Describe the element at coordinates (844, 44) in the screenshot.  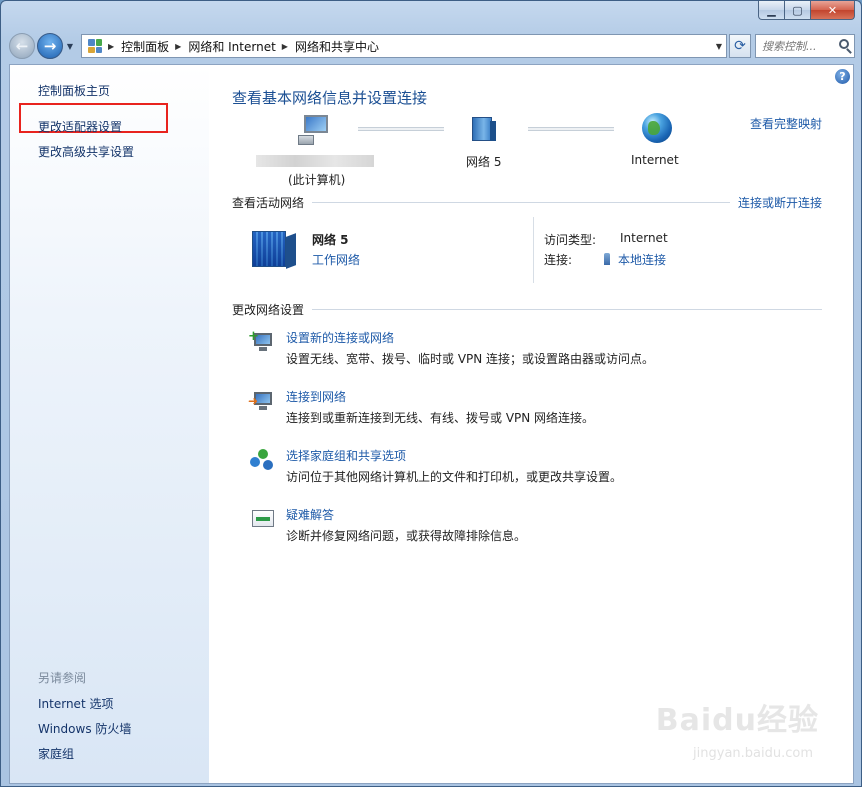
I see `search-icon` at that location.